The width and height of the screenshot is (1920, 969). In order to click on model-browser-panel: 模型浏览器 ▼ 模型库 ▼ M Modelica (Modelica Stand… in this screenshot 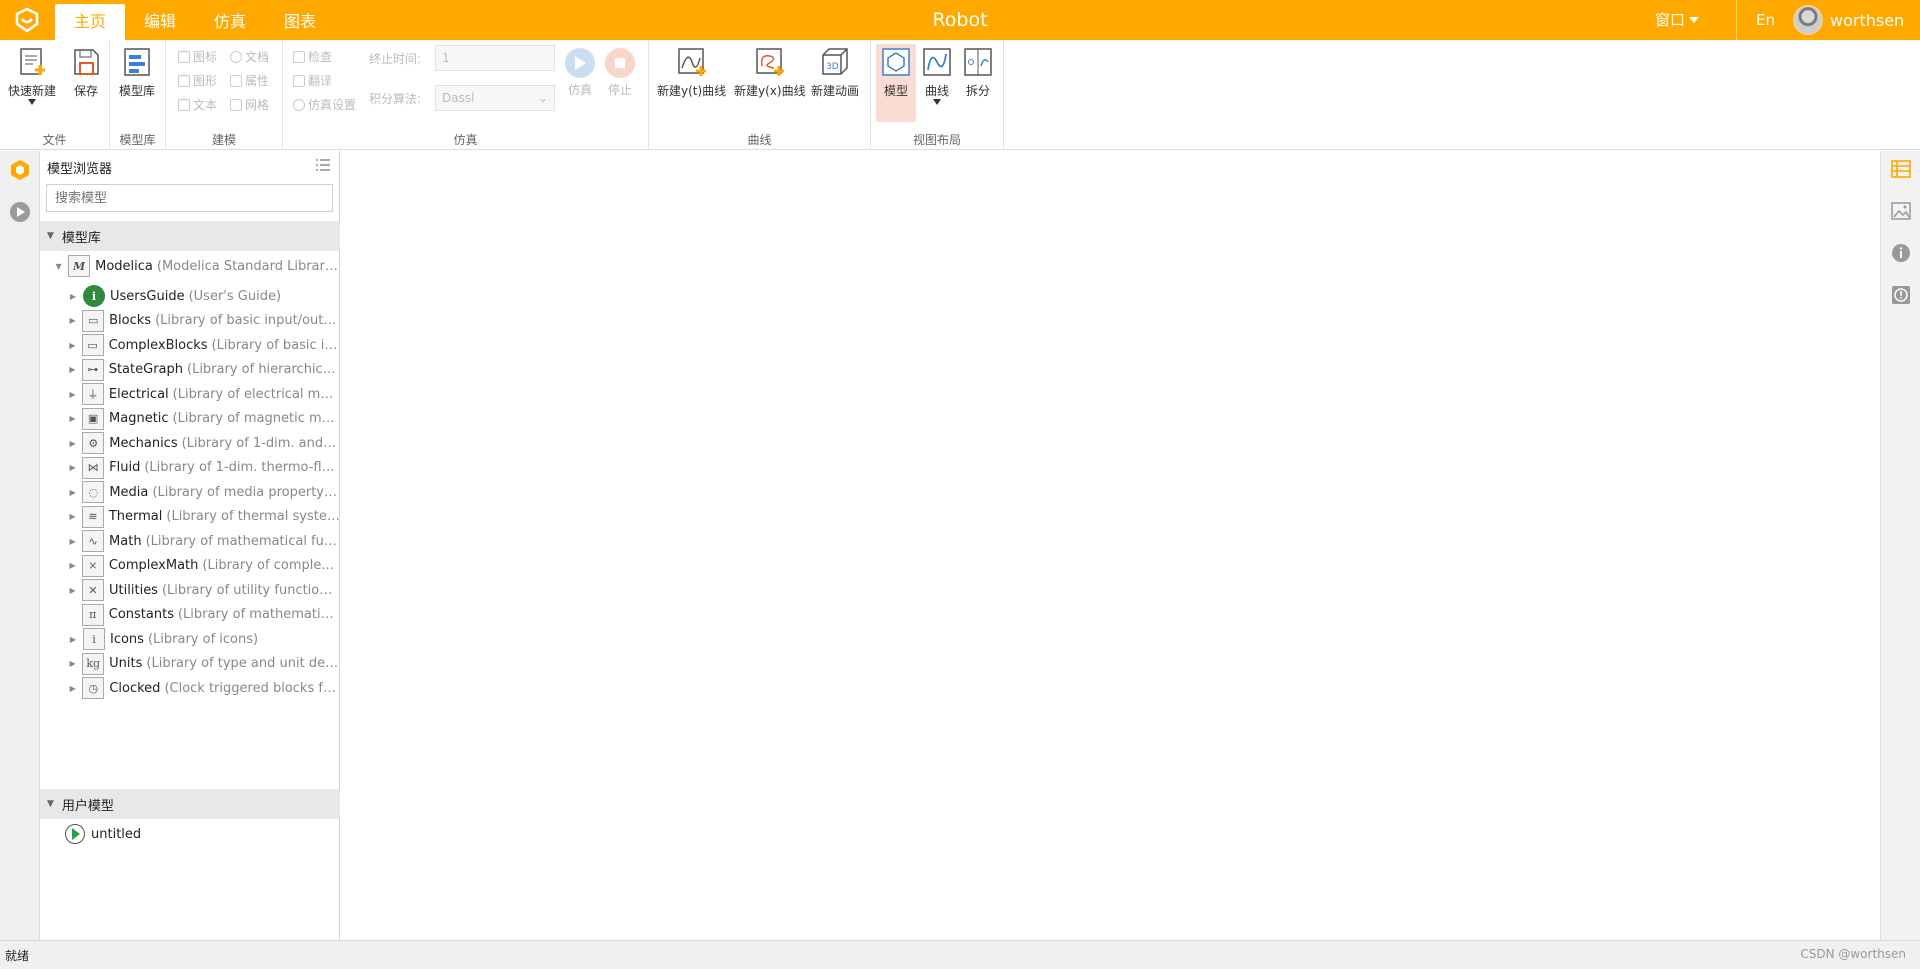, I will do `click(190, 545)`.